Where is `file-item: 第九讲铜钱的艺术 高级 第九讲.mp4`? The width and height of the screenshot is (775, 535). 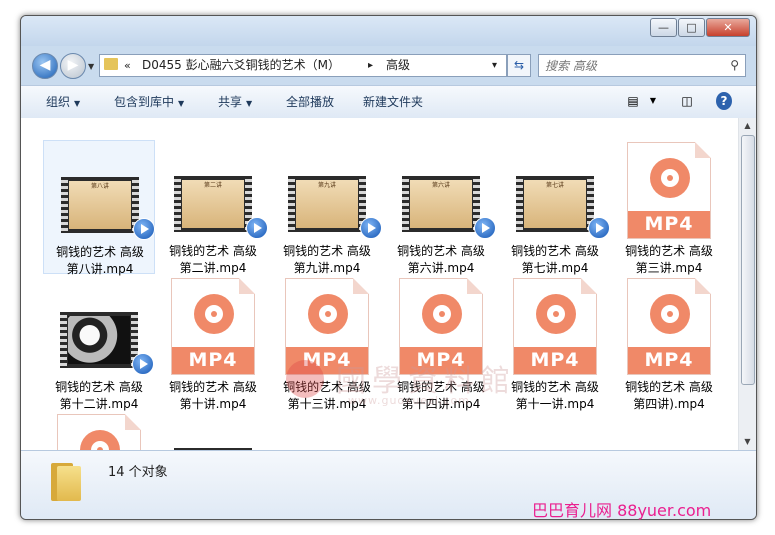 file-item: 第九讲铜钱的艺术 高级 第九讲.mp4 is located at coordinates (327, 208).